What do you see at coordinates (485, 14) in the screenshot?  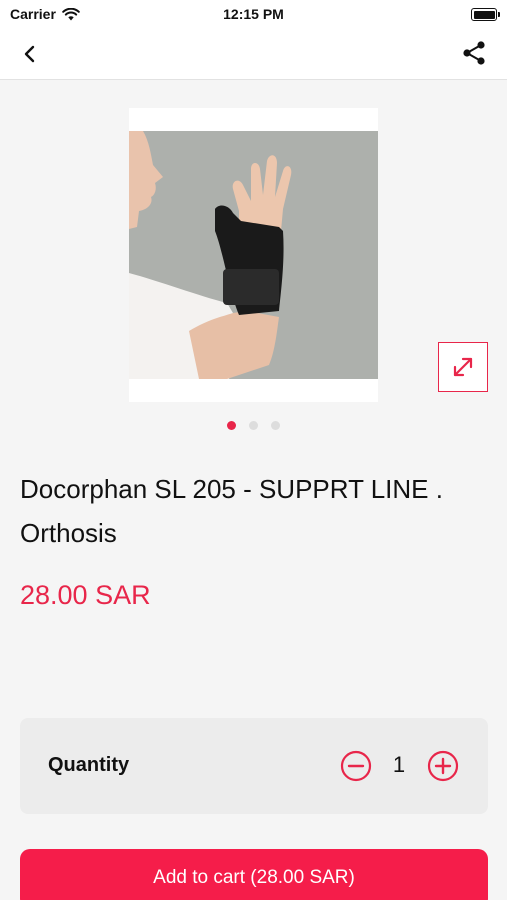 I see `battery-icon` at bounding box center [485, 14].